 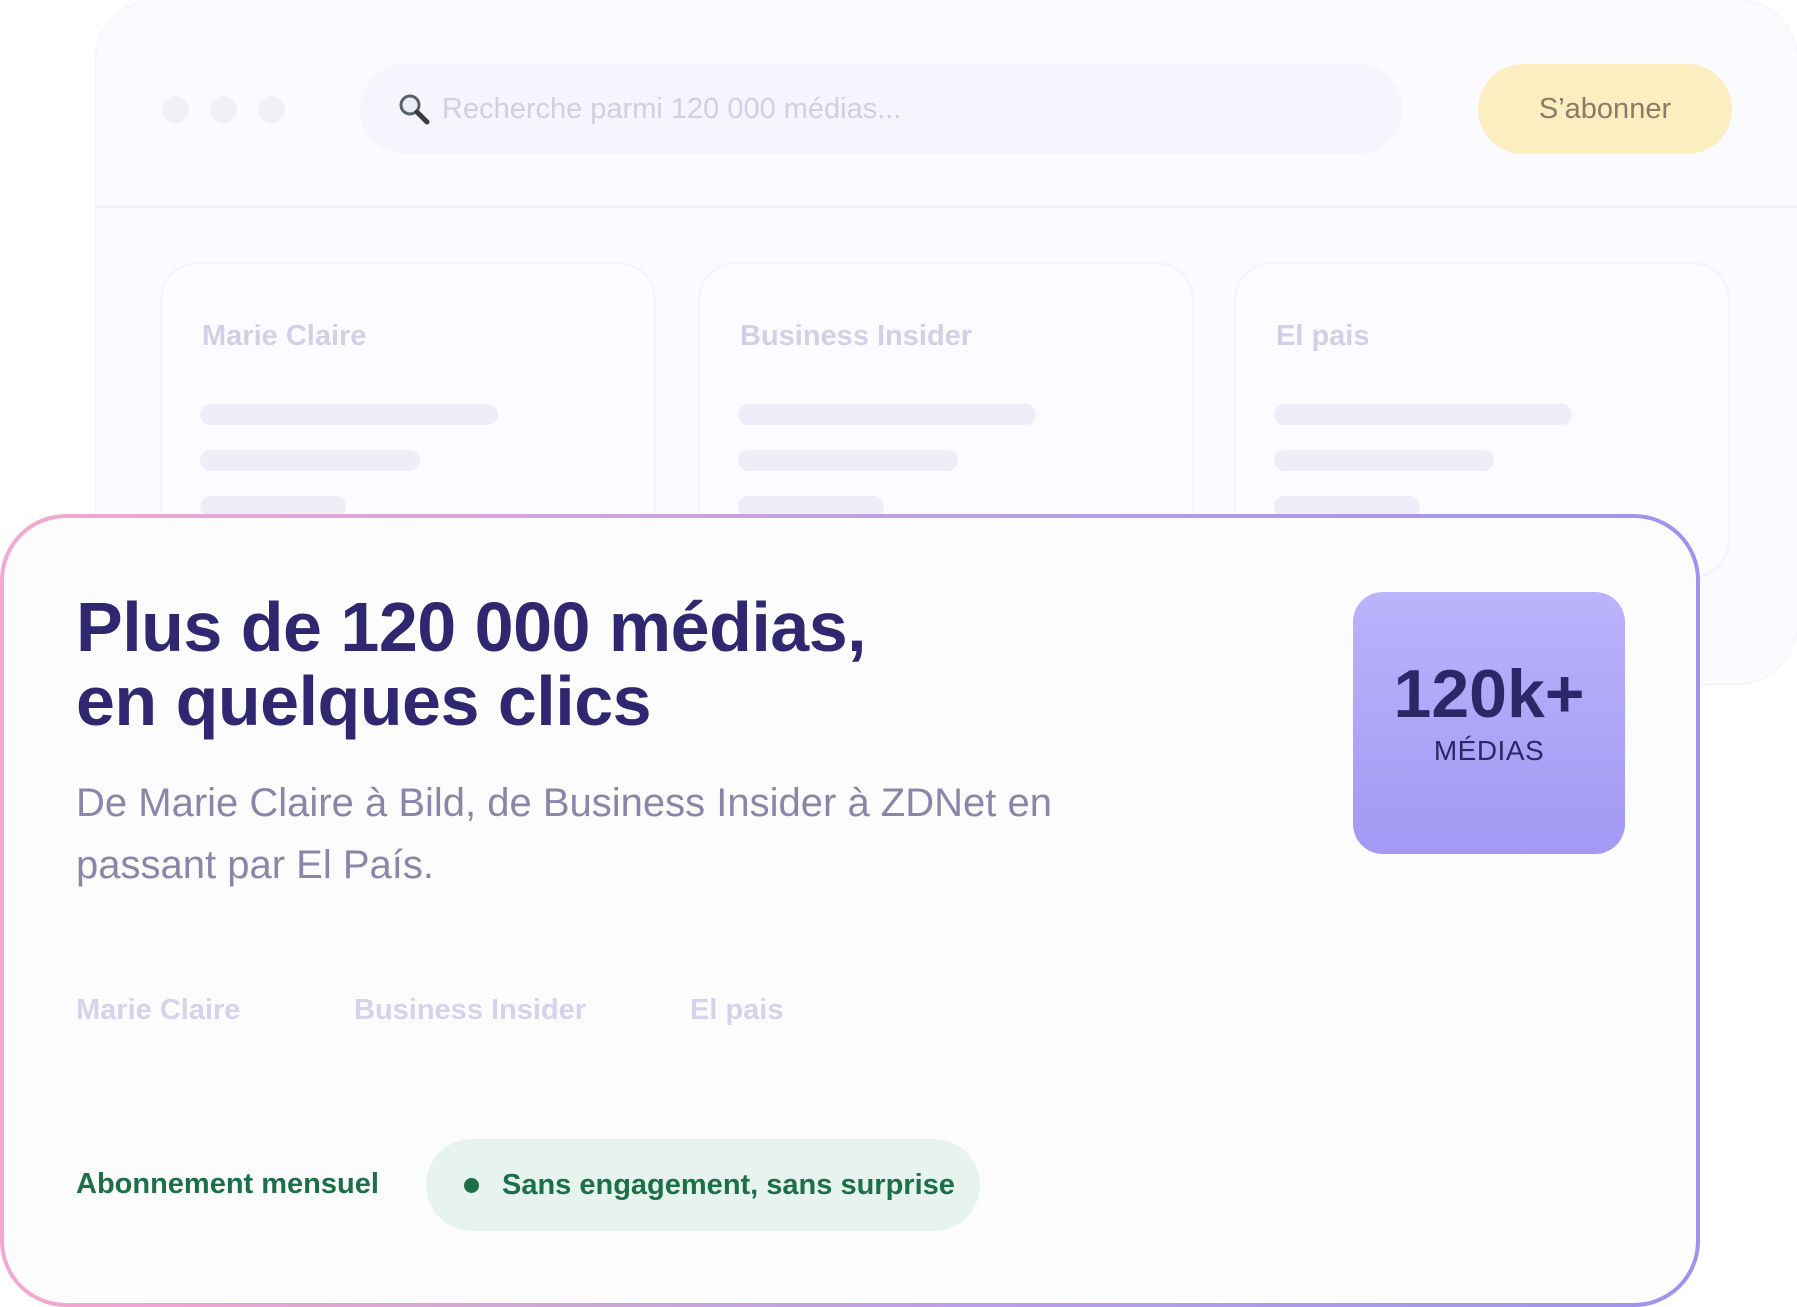 What do you see at coordinates (470, 1010) in the screenshot?
I see `media-name-business-insider: Business Insider` at bounding box center [470, 1010].